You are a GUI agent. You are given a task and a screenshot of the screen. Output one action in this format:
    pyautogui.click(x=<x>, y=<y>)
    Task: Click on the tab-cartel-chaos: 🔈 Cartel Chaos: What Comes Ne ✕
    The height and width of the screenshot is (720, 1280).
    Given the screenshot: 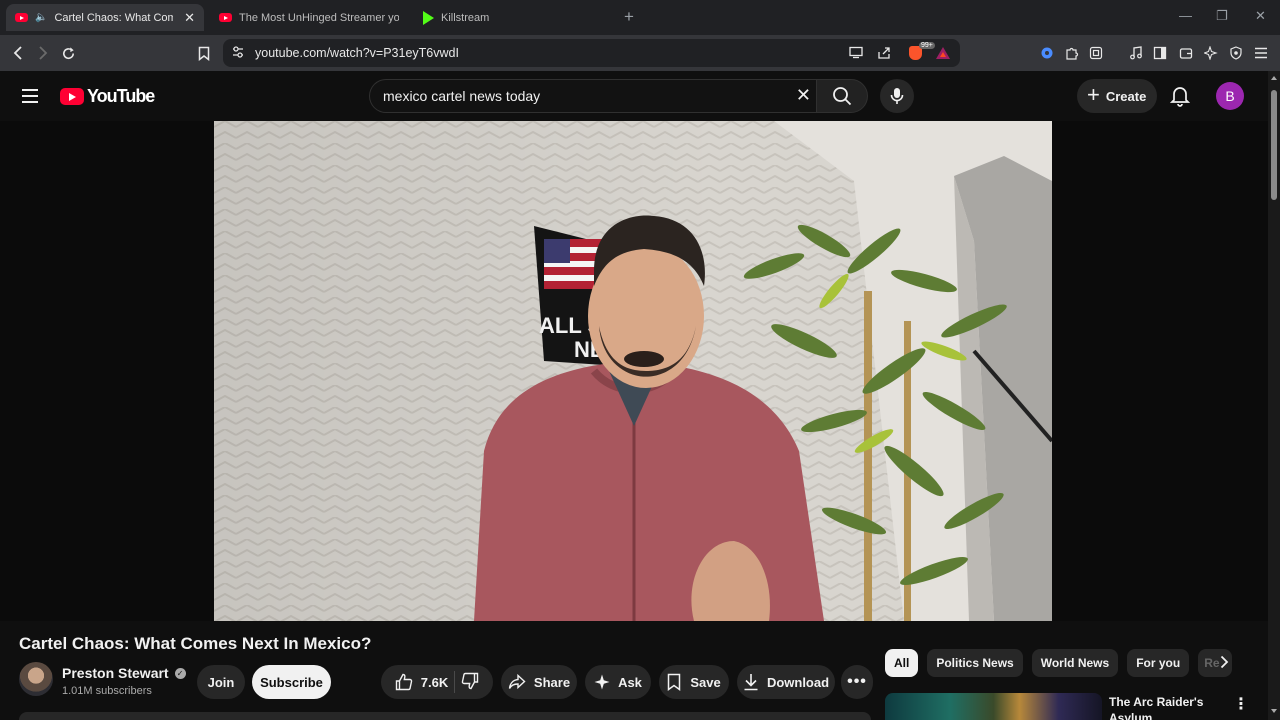 What is the action you would take?
    pyautogui.click(x=105, y=17)
    